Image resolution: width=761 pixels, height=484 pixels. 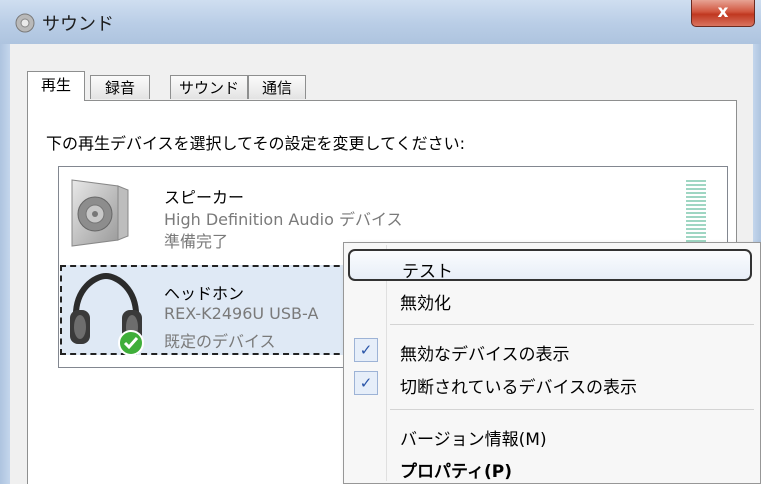 I want to click on title-bar: サウンド x, so click(x=380, y=22).